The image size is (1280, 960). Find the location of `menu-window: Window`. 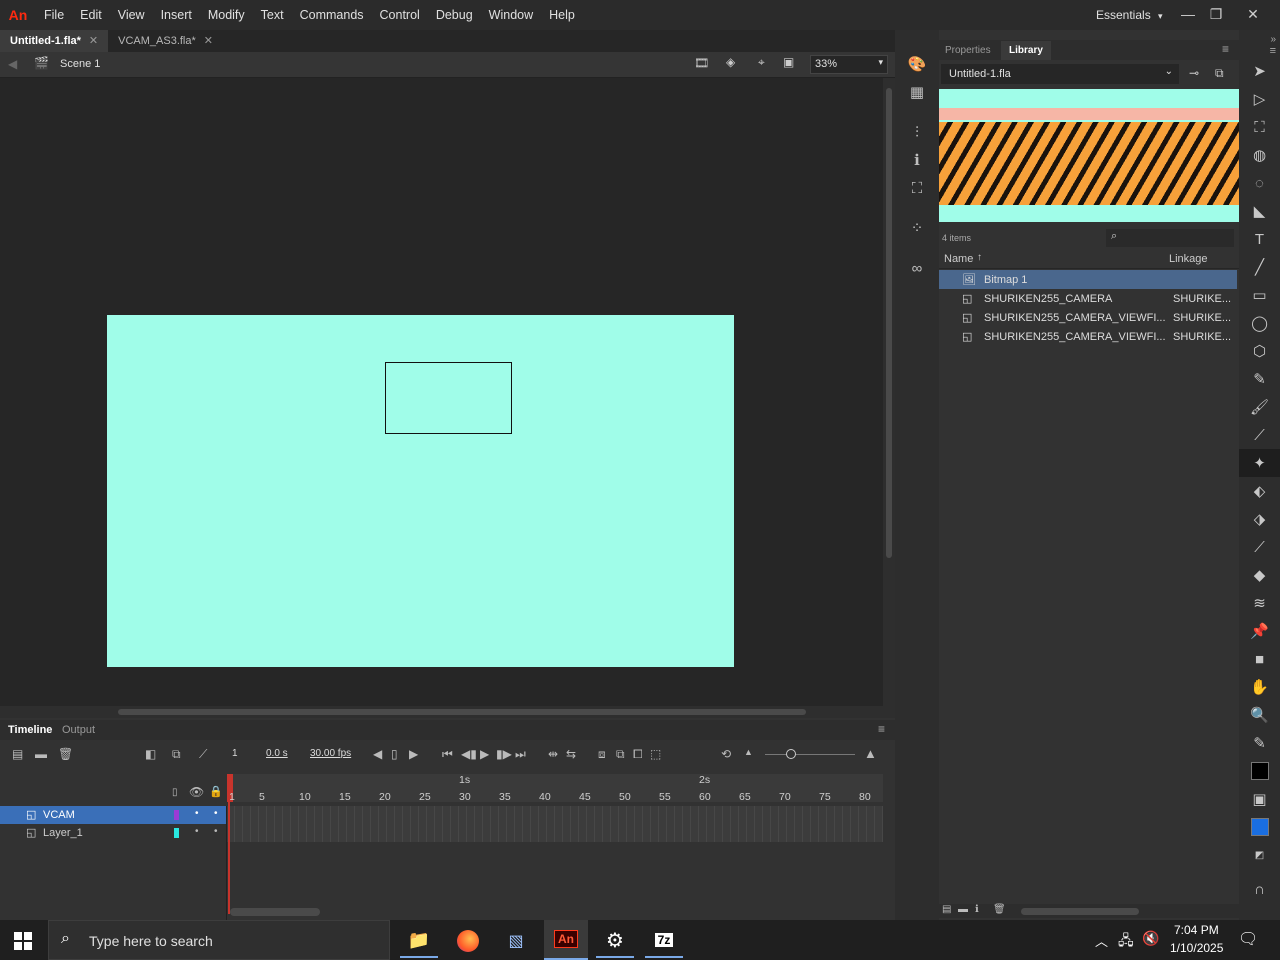

menu-window: Window is located at coordinates (511, 15).